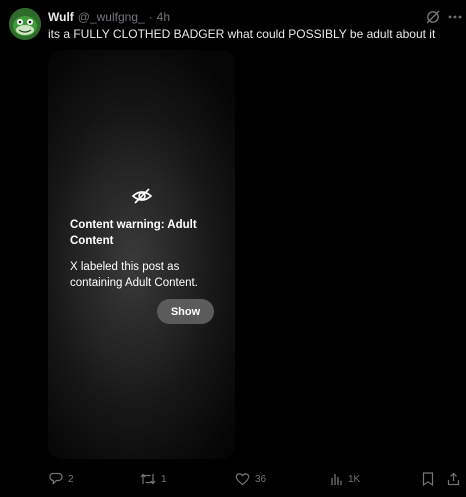 This screenshot has width=466, height=497. Describe the element at coordinates (233, 479) in the screenshot. I see `action-bar: 2 1 36 1K` at that location.